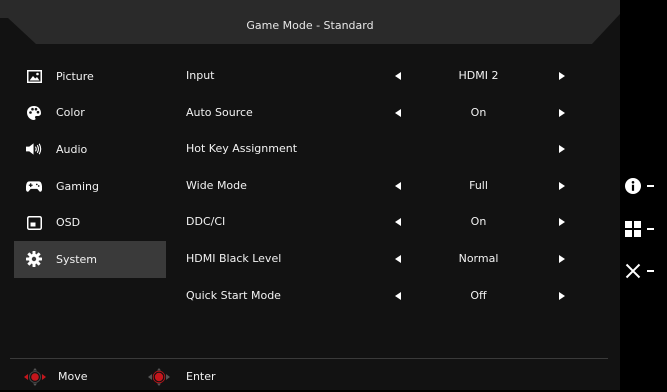 This screenshot has width=667, height=392. I want to click on sidebar-item-label: Picture, so click(75, 76).